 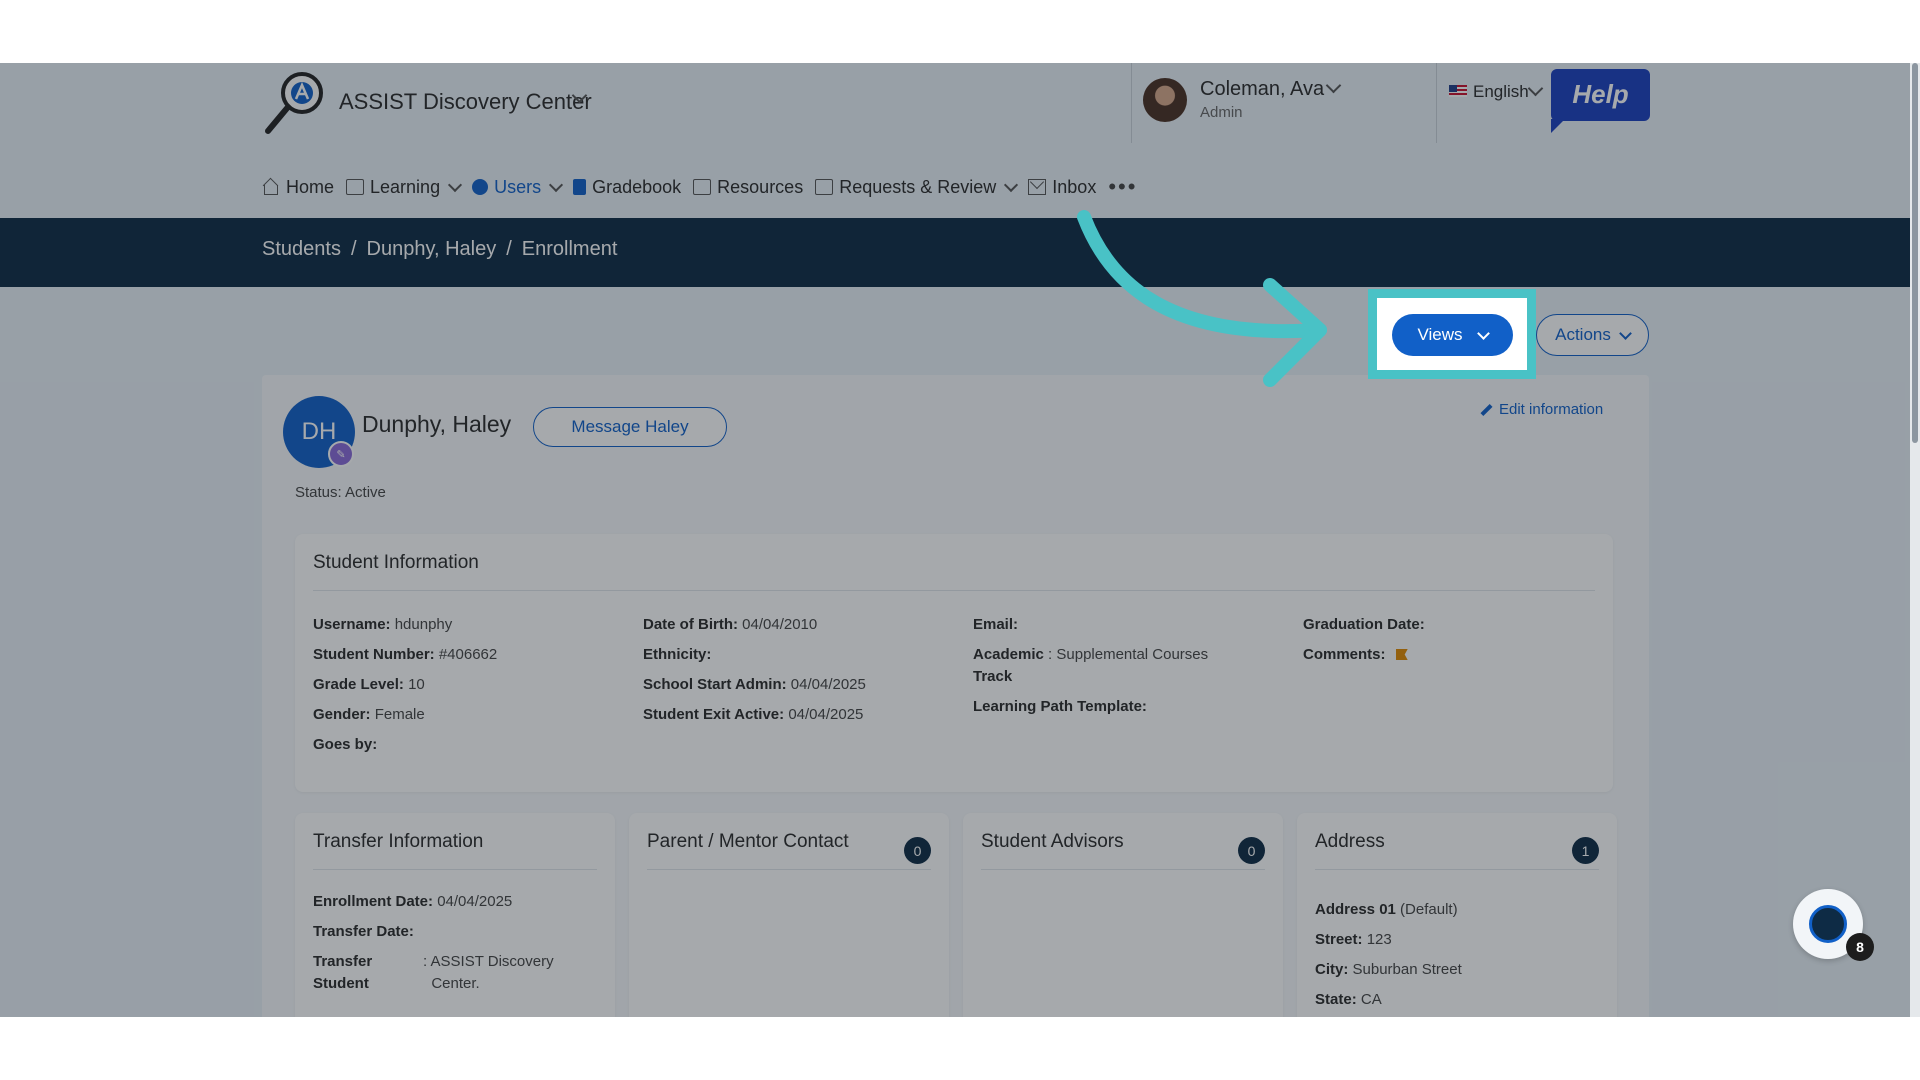 What do you see at coordinates (1583, 334) in the screenshot?
I see `actions-label: Actions` at bounding box center [1583, 334].